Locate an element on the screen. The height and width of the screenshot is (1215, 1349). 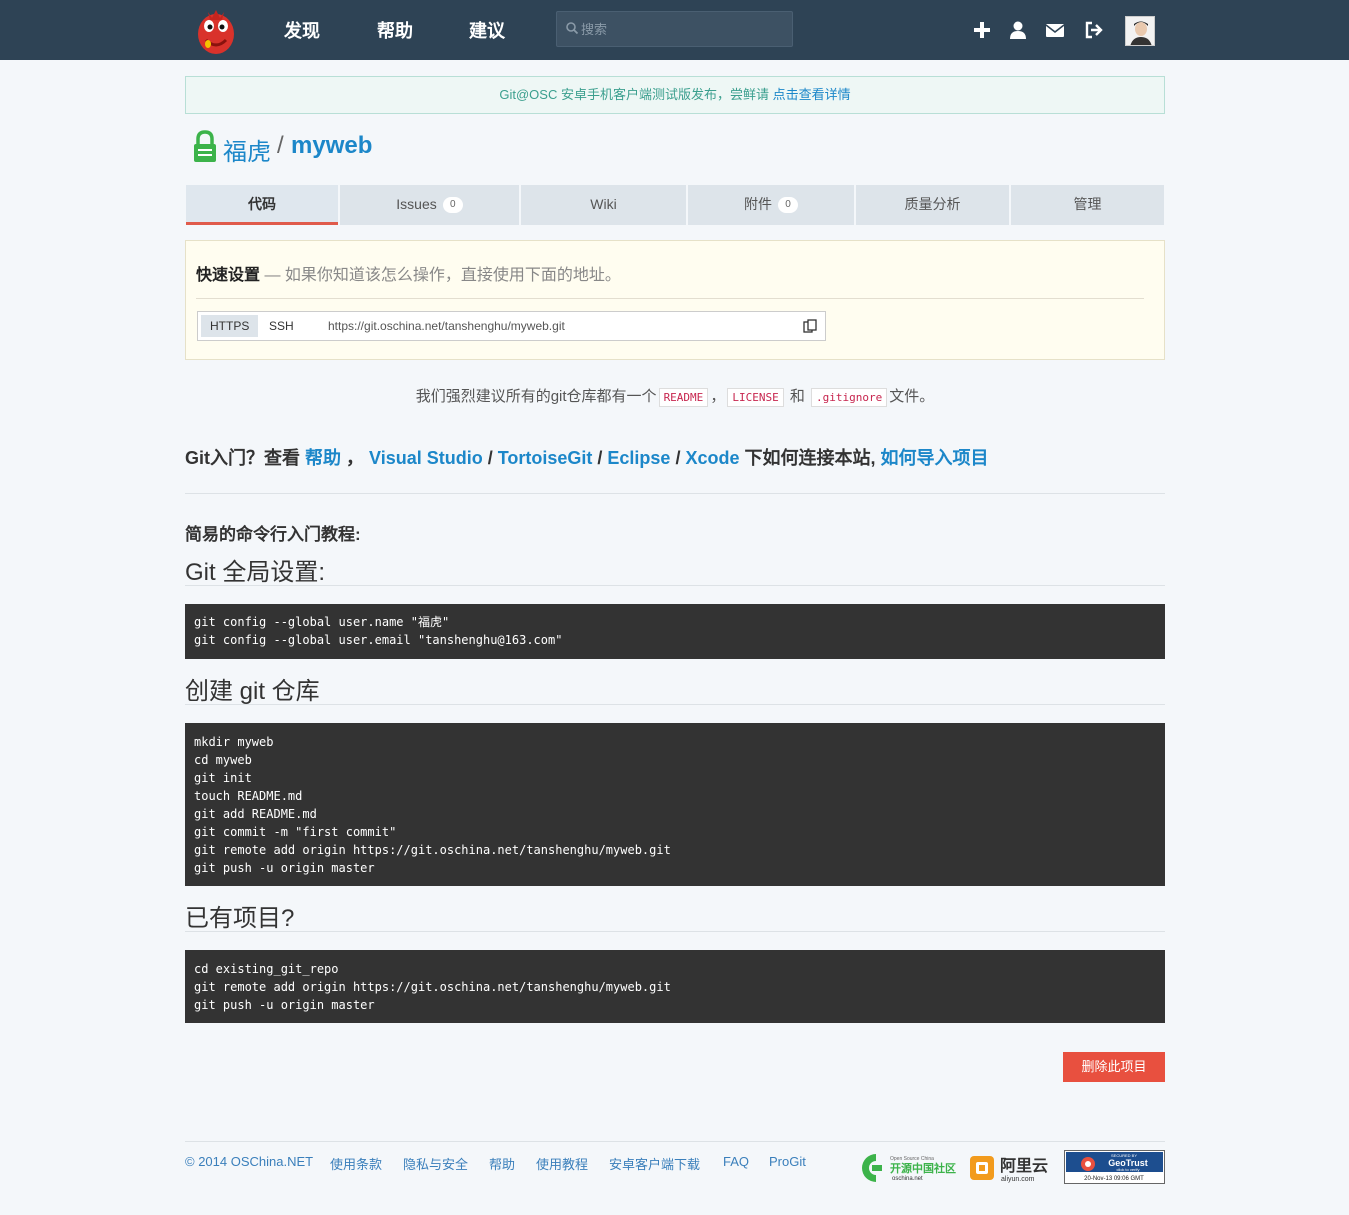
geotrust-date-text: 20-Nov-13 09:06 GMT is located at coordinates (1114, 1179).